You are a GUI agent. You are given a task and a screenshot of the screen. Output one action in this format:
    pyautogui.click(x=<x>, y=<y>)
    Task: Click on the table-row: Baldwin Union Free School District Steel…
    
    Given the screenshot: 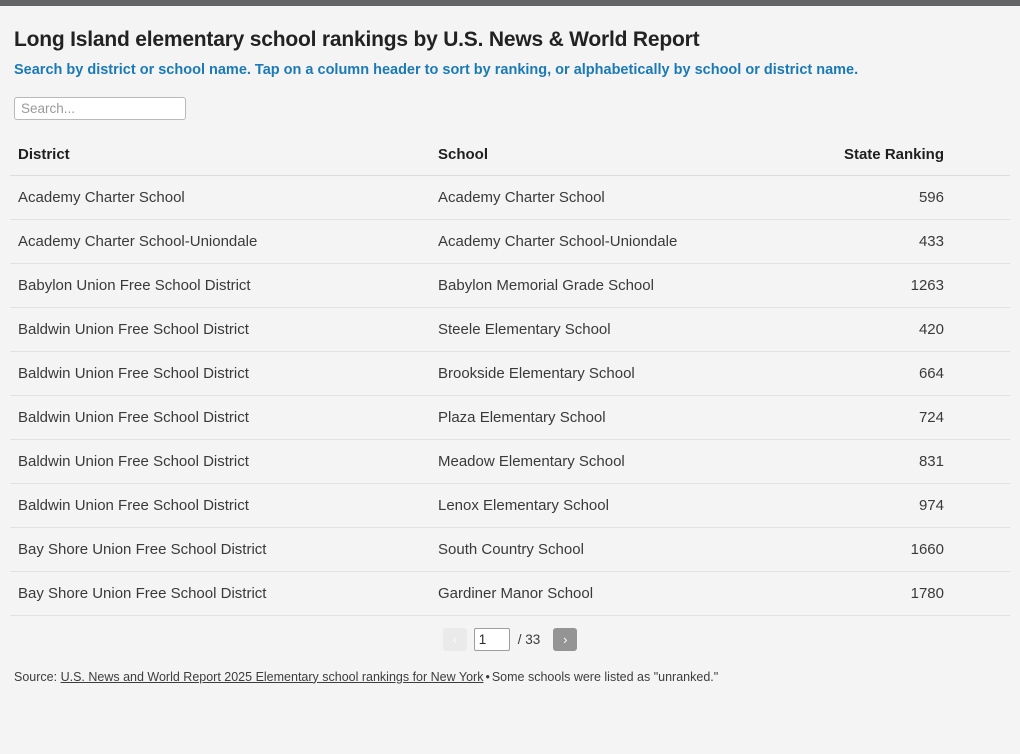 What is the action you would take?
    pyautogui.click(x=510, y=329)
    